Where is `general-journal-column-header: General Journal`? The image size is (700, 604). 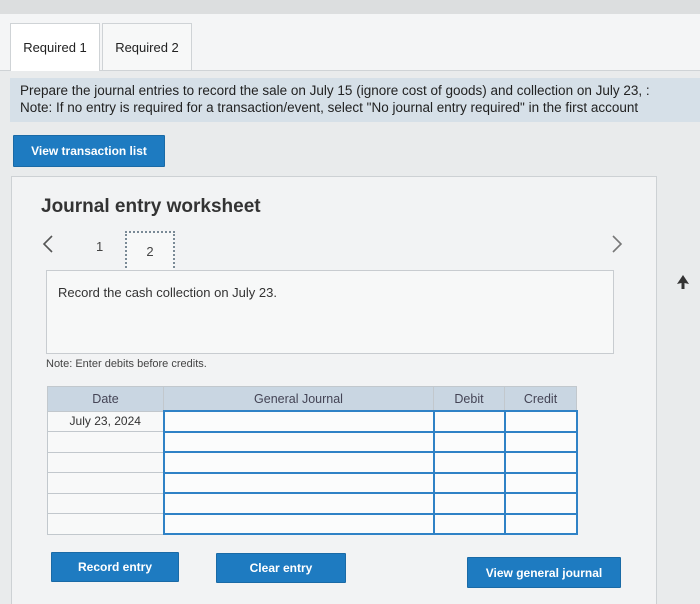 general-journal-column-header: General Journal is located at coordinates (298, 399).